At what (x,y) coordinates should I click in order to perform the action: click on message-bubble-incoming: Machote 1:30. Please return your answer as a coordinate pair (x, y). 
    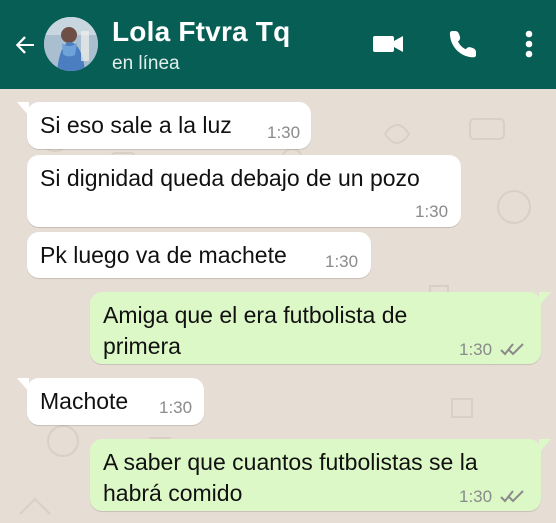
    Looking at the image, I should click on (110, 401).